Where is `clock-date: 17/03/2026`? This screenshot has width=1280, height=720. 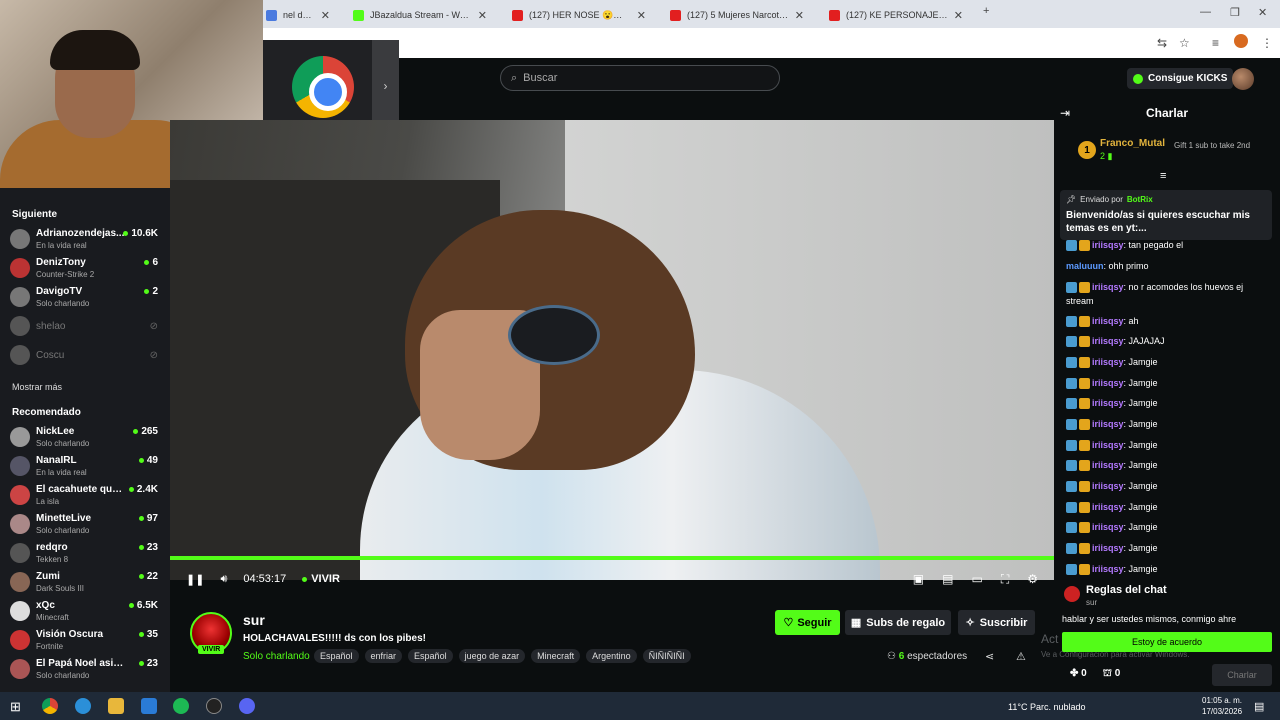
clock-date: 17/03/2026 is located at coordinates (1222, 711).